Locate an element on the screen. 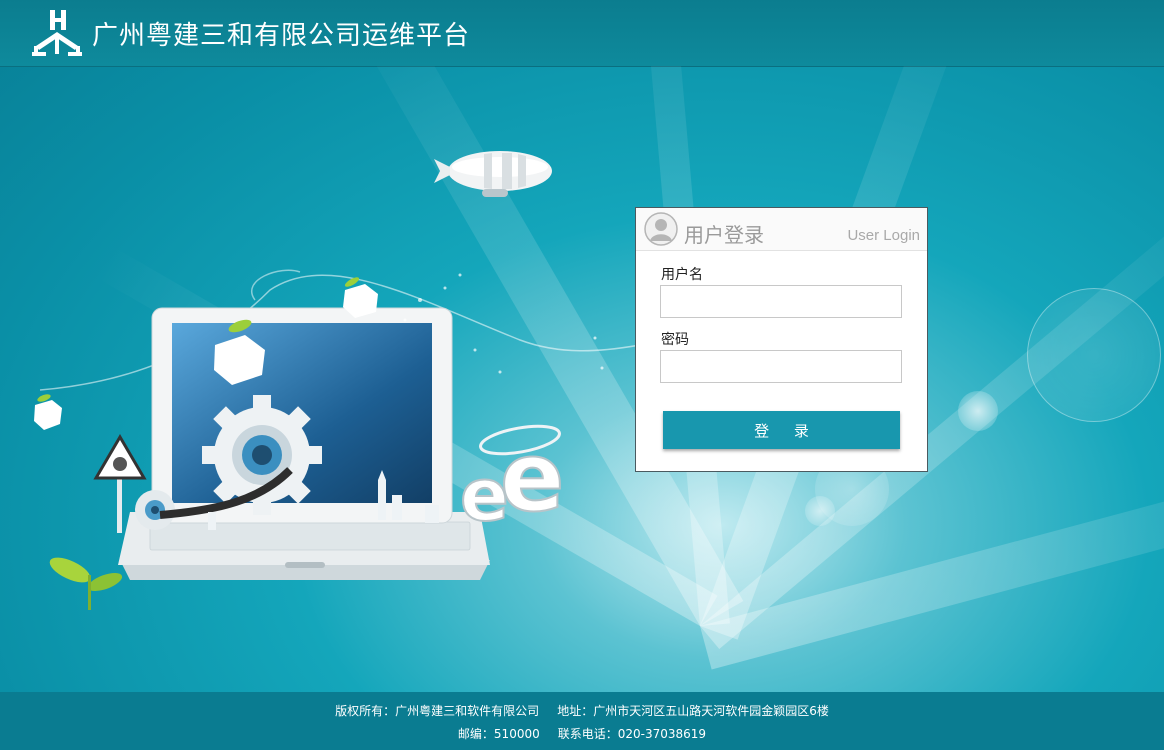 This screenshot has height=750, width=1164. gear-icon is located at coordinates (262, 455).